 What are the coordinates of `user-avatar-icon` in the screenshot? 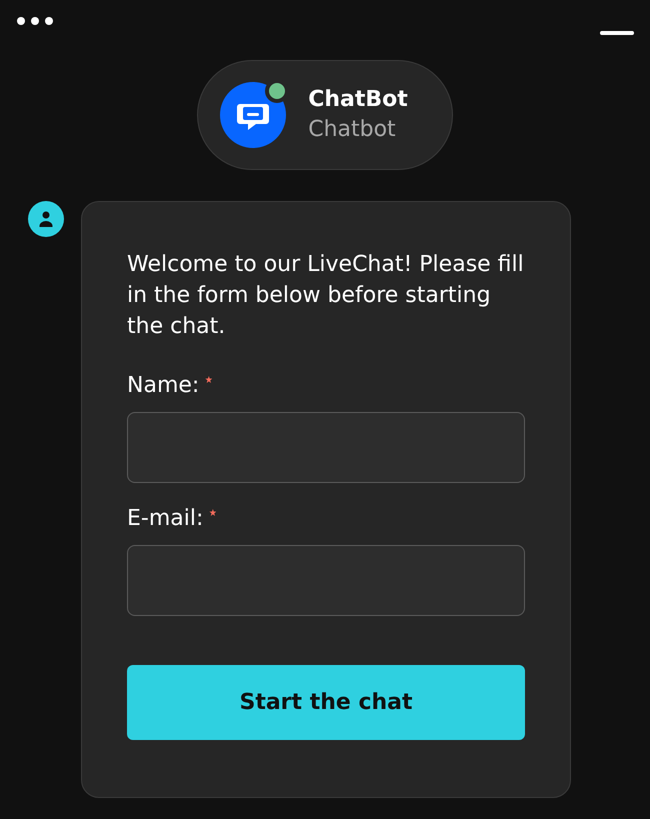 It's located at (46, 219).